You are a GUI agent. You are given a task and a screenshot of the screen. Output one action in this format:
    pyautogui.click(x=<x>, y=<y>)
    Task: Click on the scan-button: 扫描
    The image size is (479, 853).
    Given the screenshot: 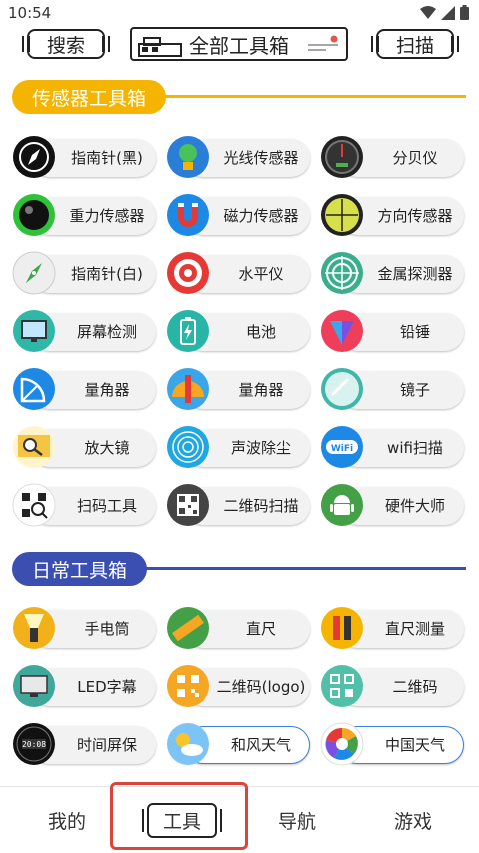 What is the action you would take?
    pyautogui.click(x=415, y=44)
    